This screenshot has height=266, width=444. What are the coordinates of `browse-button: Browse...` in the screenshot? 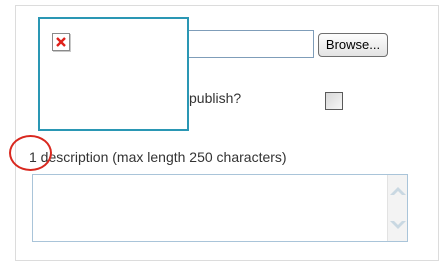 It's located at (353, 45).